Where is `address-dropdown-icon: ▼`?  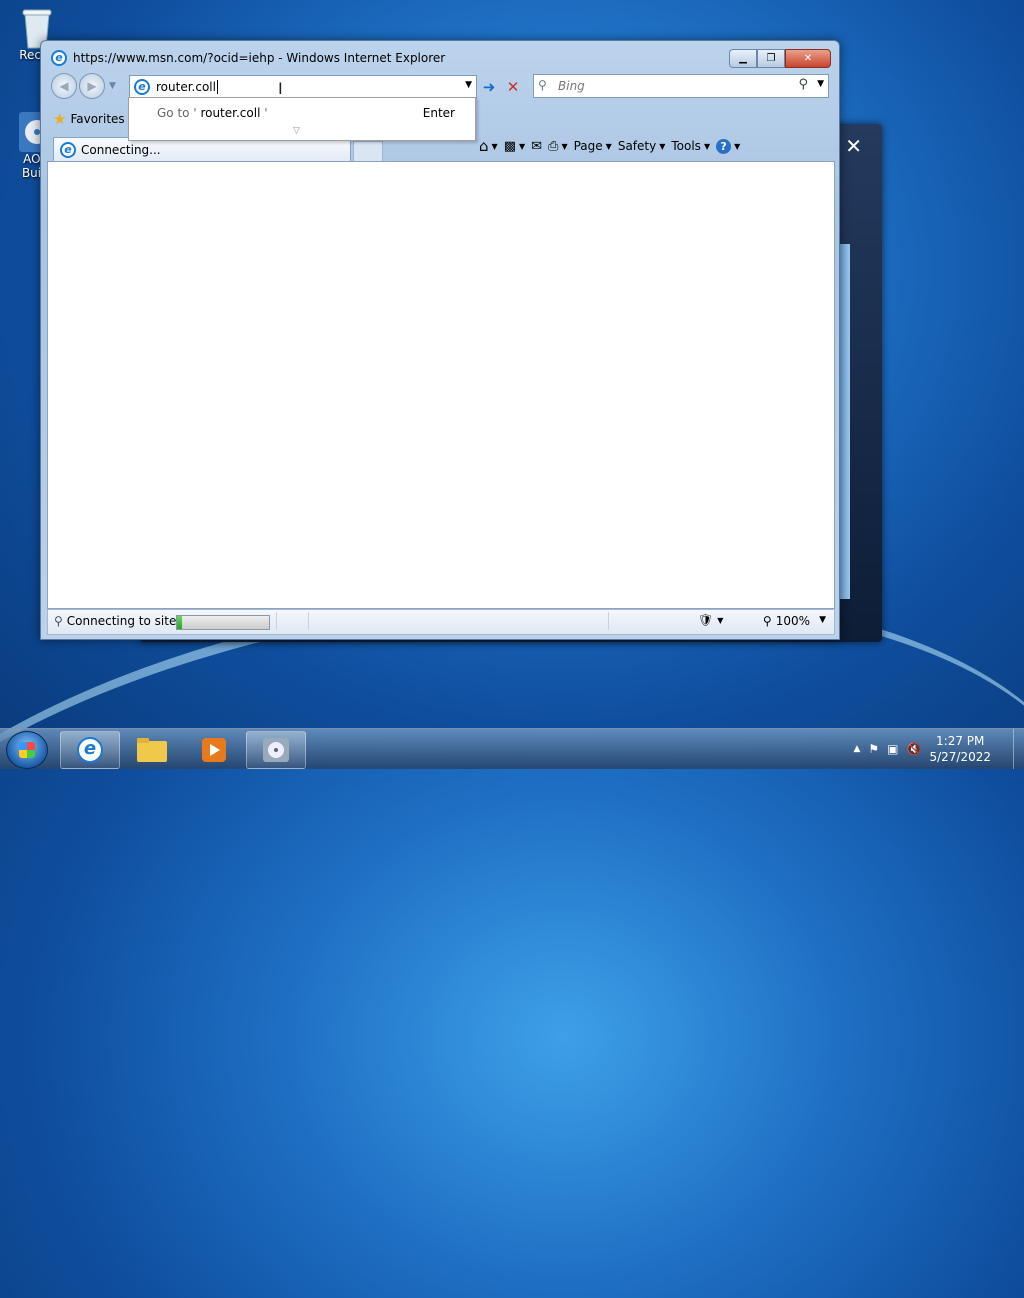
address-dropdown-icon: ▼ is located at coordinates (468, 85).